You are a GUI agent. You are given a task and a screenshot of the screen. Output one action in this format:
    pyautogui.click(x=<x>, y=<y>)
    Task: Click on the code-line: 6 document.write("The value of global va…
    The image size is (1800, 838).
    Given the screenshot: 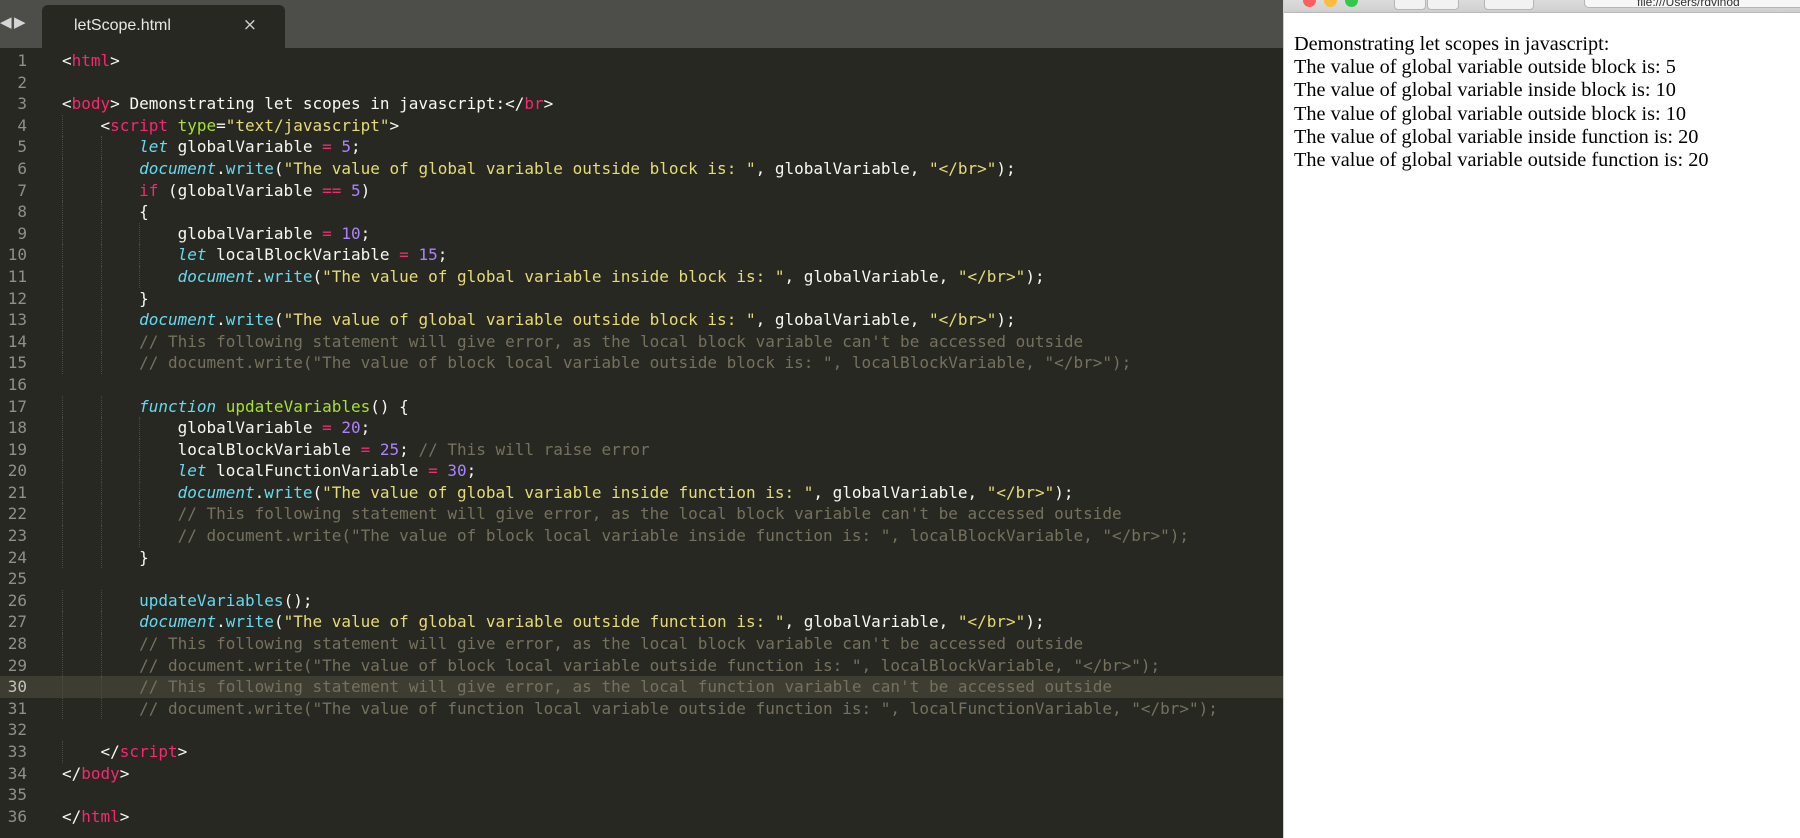 What is the action you would take?
    pyautogui.click(x=641, y=168)
    